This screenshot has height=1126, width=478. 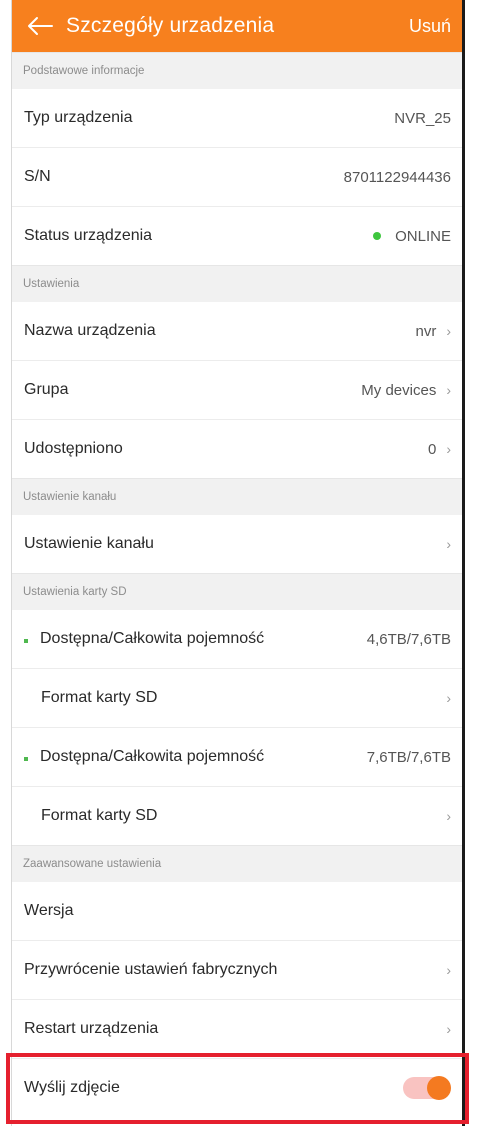 What do you see at coordinates (152, 638) in the screenshot?
I see `sd-capacity-label-1: Dostępna/Całkowita pojemność` at bounding box center [152, 638].